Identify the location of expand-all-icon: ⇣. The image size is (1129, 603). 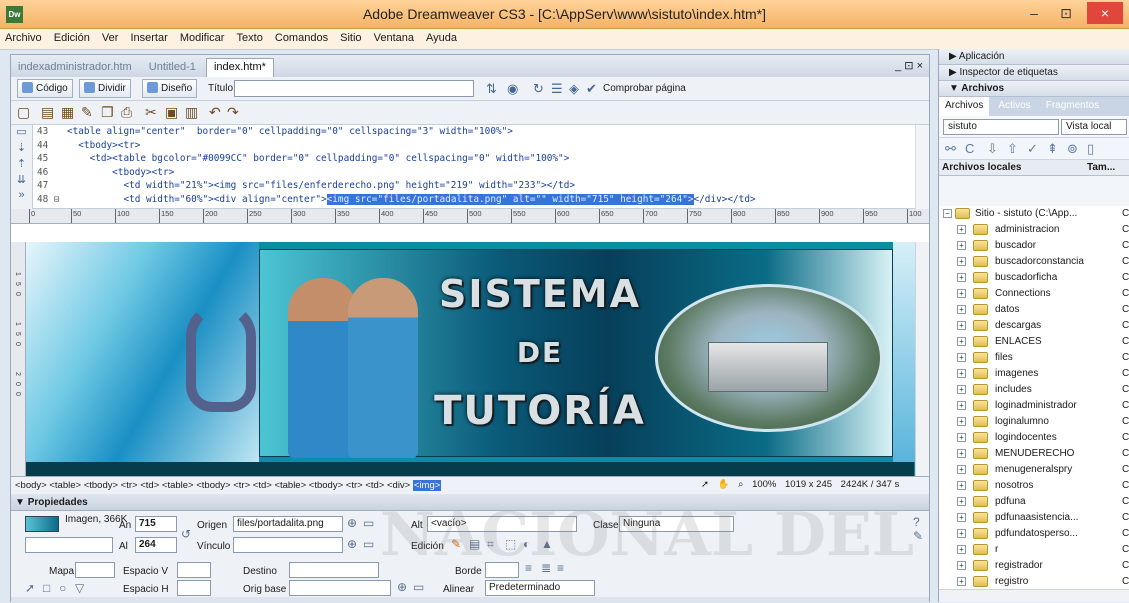
(21, 149).